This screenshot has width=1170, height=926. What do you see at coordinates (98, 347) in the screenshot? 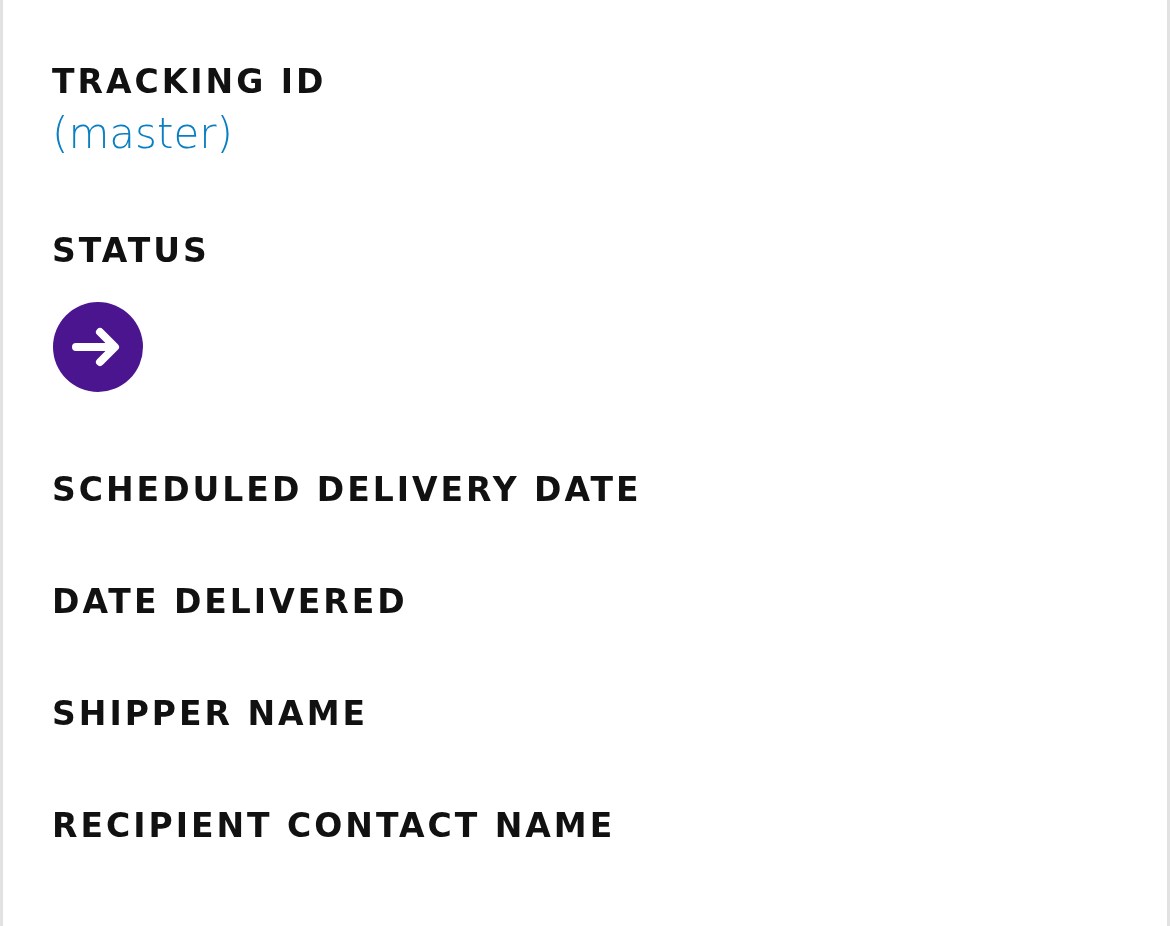
I see `arrow-circle-icon` at bounding box center [98, 347].